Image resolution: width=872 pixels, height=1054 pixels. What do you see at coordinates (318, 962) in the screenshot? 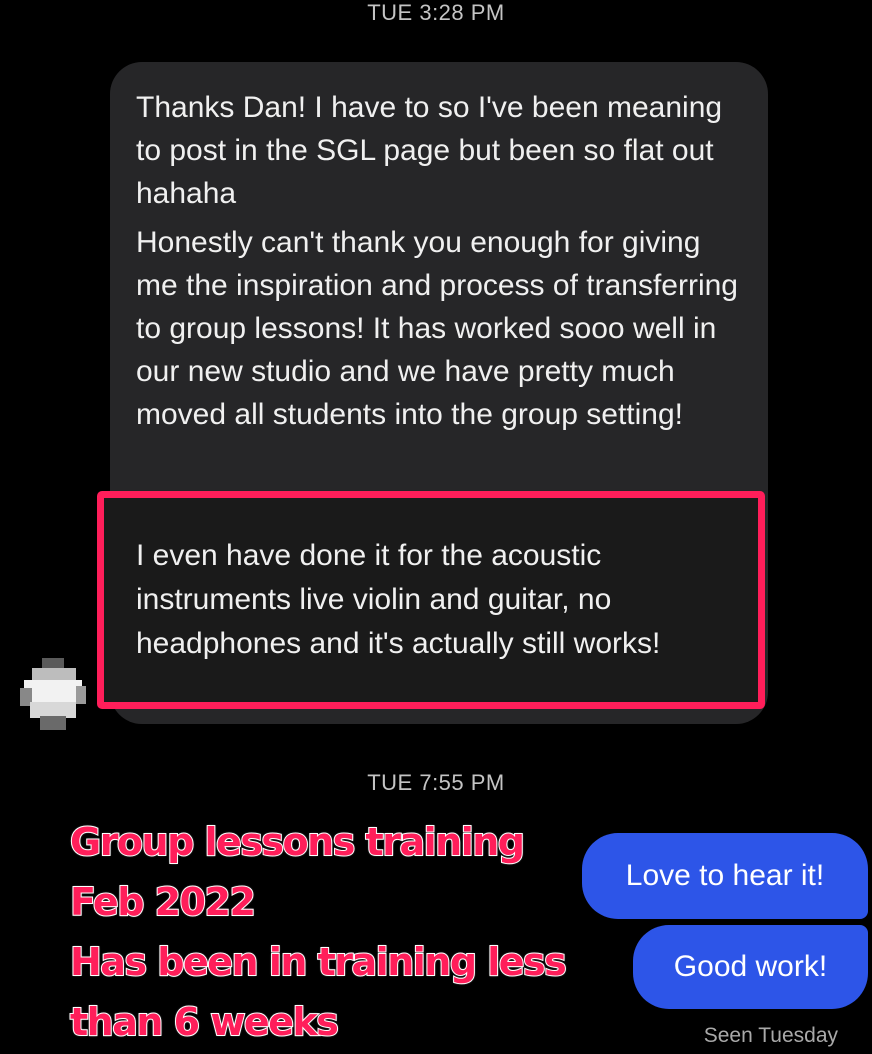
I see `overlay-caption-line: Has been in training less` at bounding box center [318, 962].